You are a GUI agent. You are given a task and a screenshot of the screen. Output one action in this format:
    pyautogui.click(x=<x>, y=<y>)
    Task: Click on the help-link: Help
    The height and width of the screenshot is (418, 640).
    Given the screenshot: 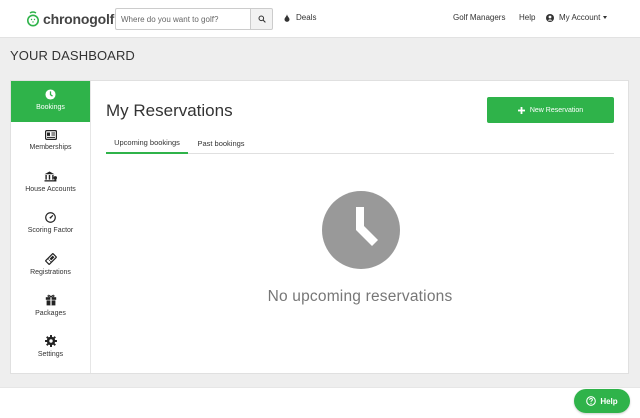 What is the action you would take?
    pyautogui.click(x=527, y=17)
    